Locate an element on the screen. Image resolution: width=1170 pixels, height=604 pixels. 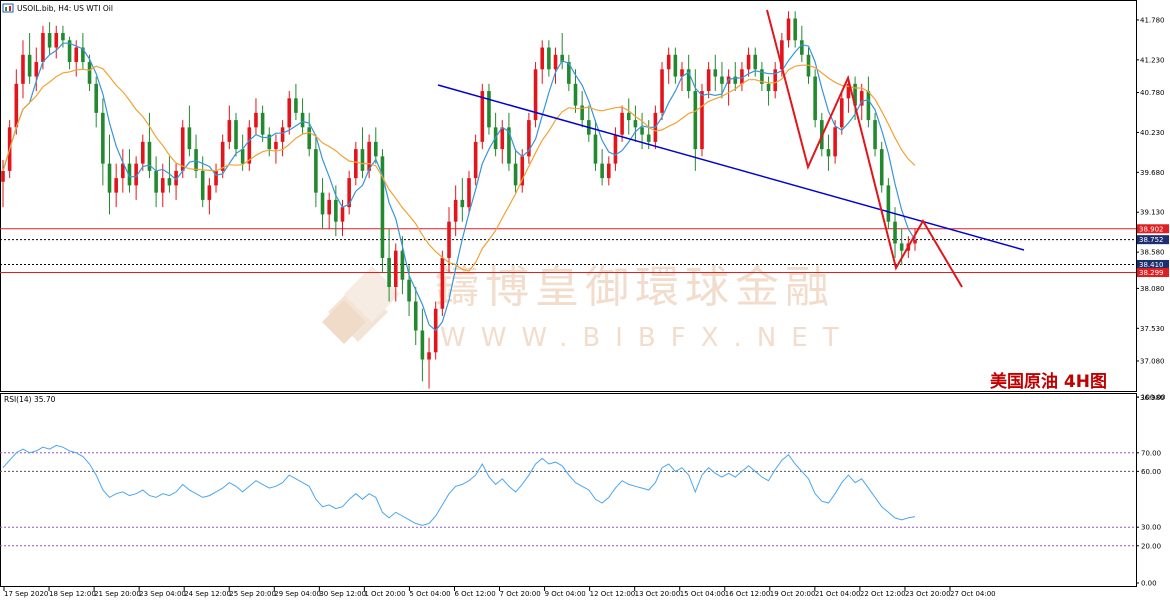
time-axis-label: 23 Sep 04:00 is located at coordinates (162, 594).